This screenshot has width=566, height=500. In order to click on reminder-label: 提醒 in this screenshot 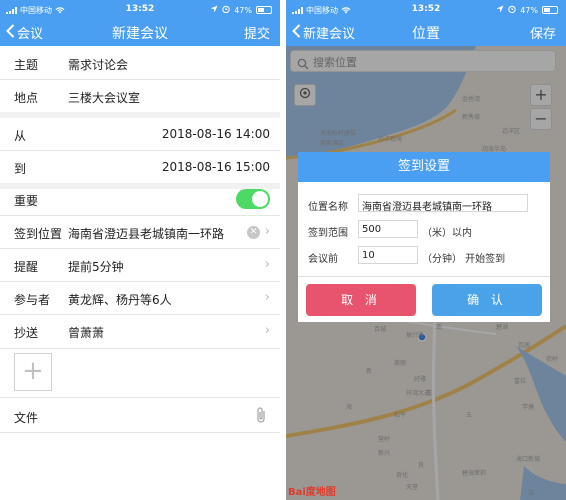, I will do `click(26, 267)`.